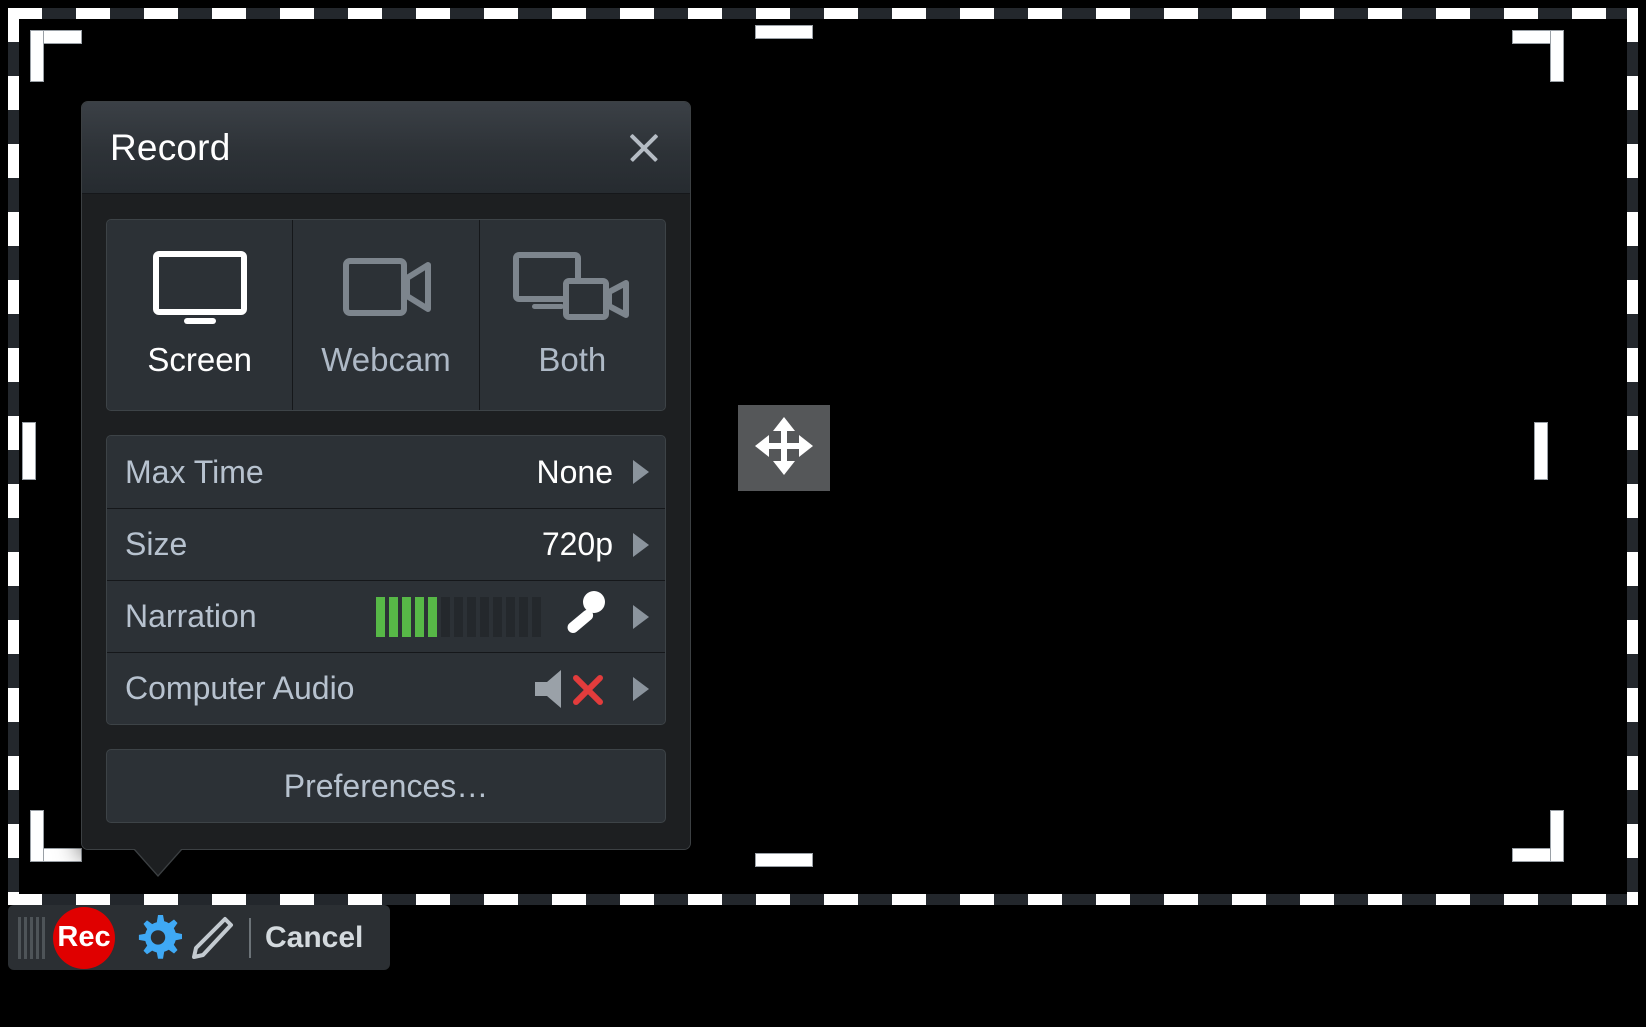  Describe the element at coordinates (823, 13) in the screenshot. I see `selection-edge-top` at that location.